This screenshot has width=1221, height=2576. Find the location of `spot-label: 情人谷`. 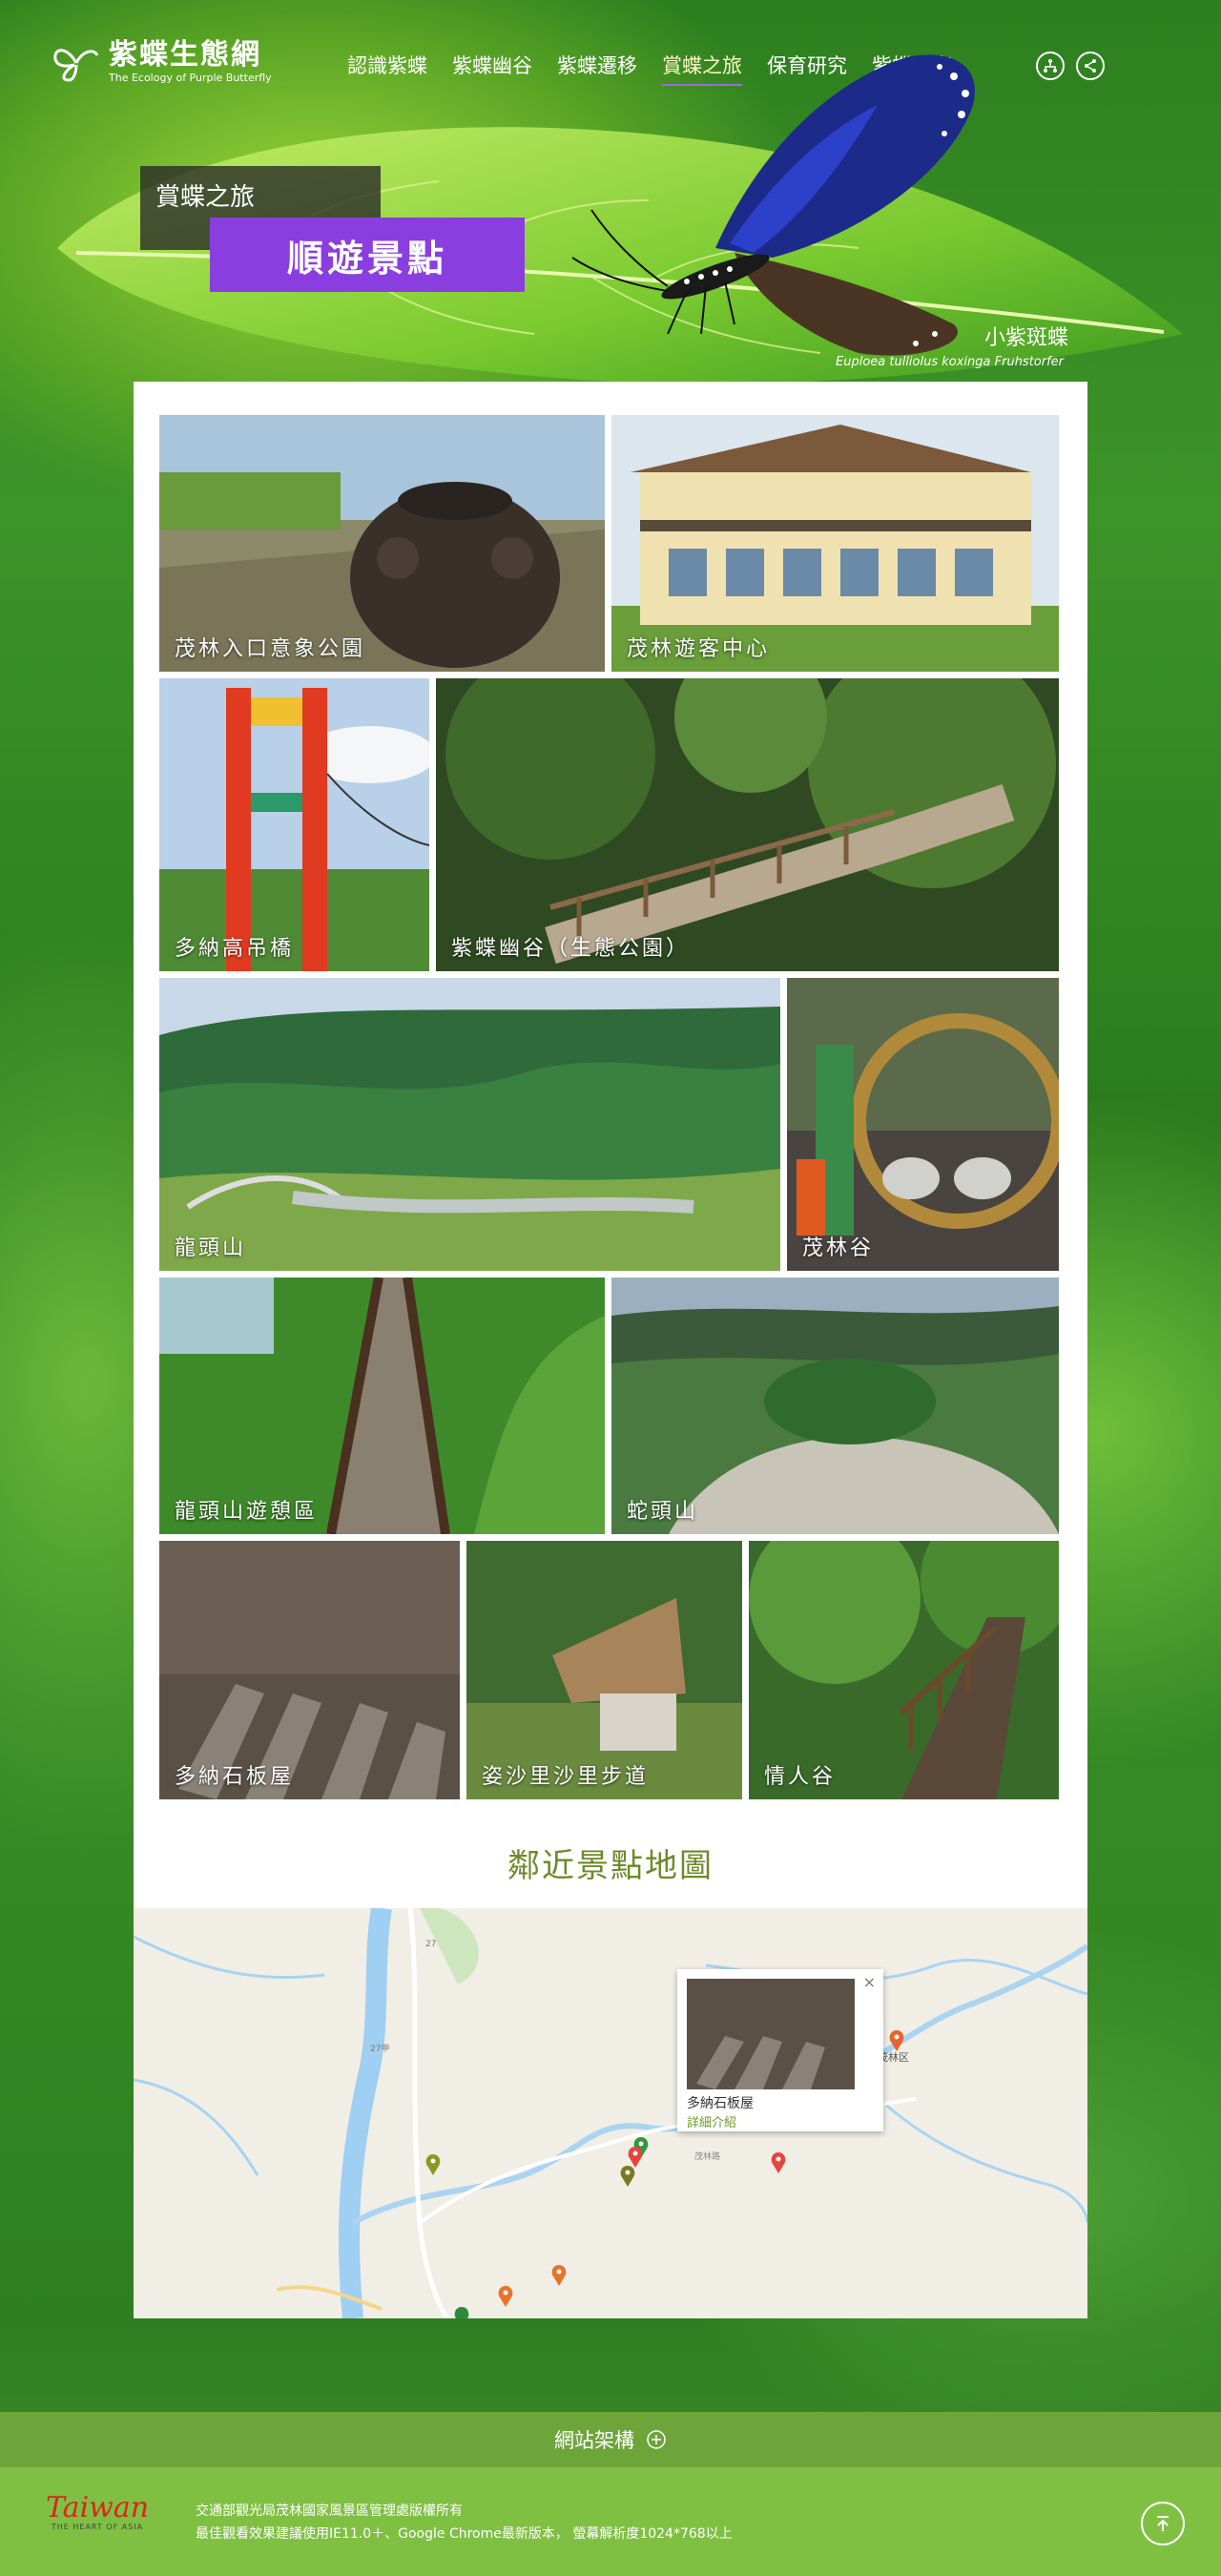

spot-label: 情人谷 is located at coordinates (800, 1777).